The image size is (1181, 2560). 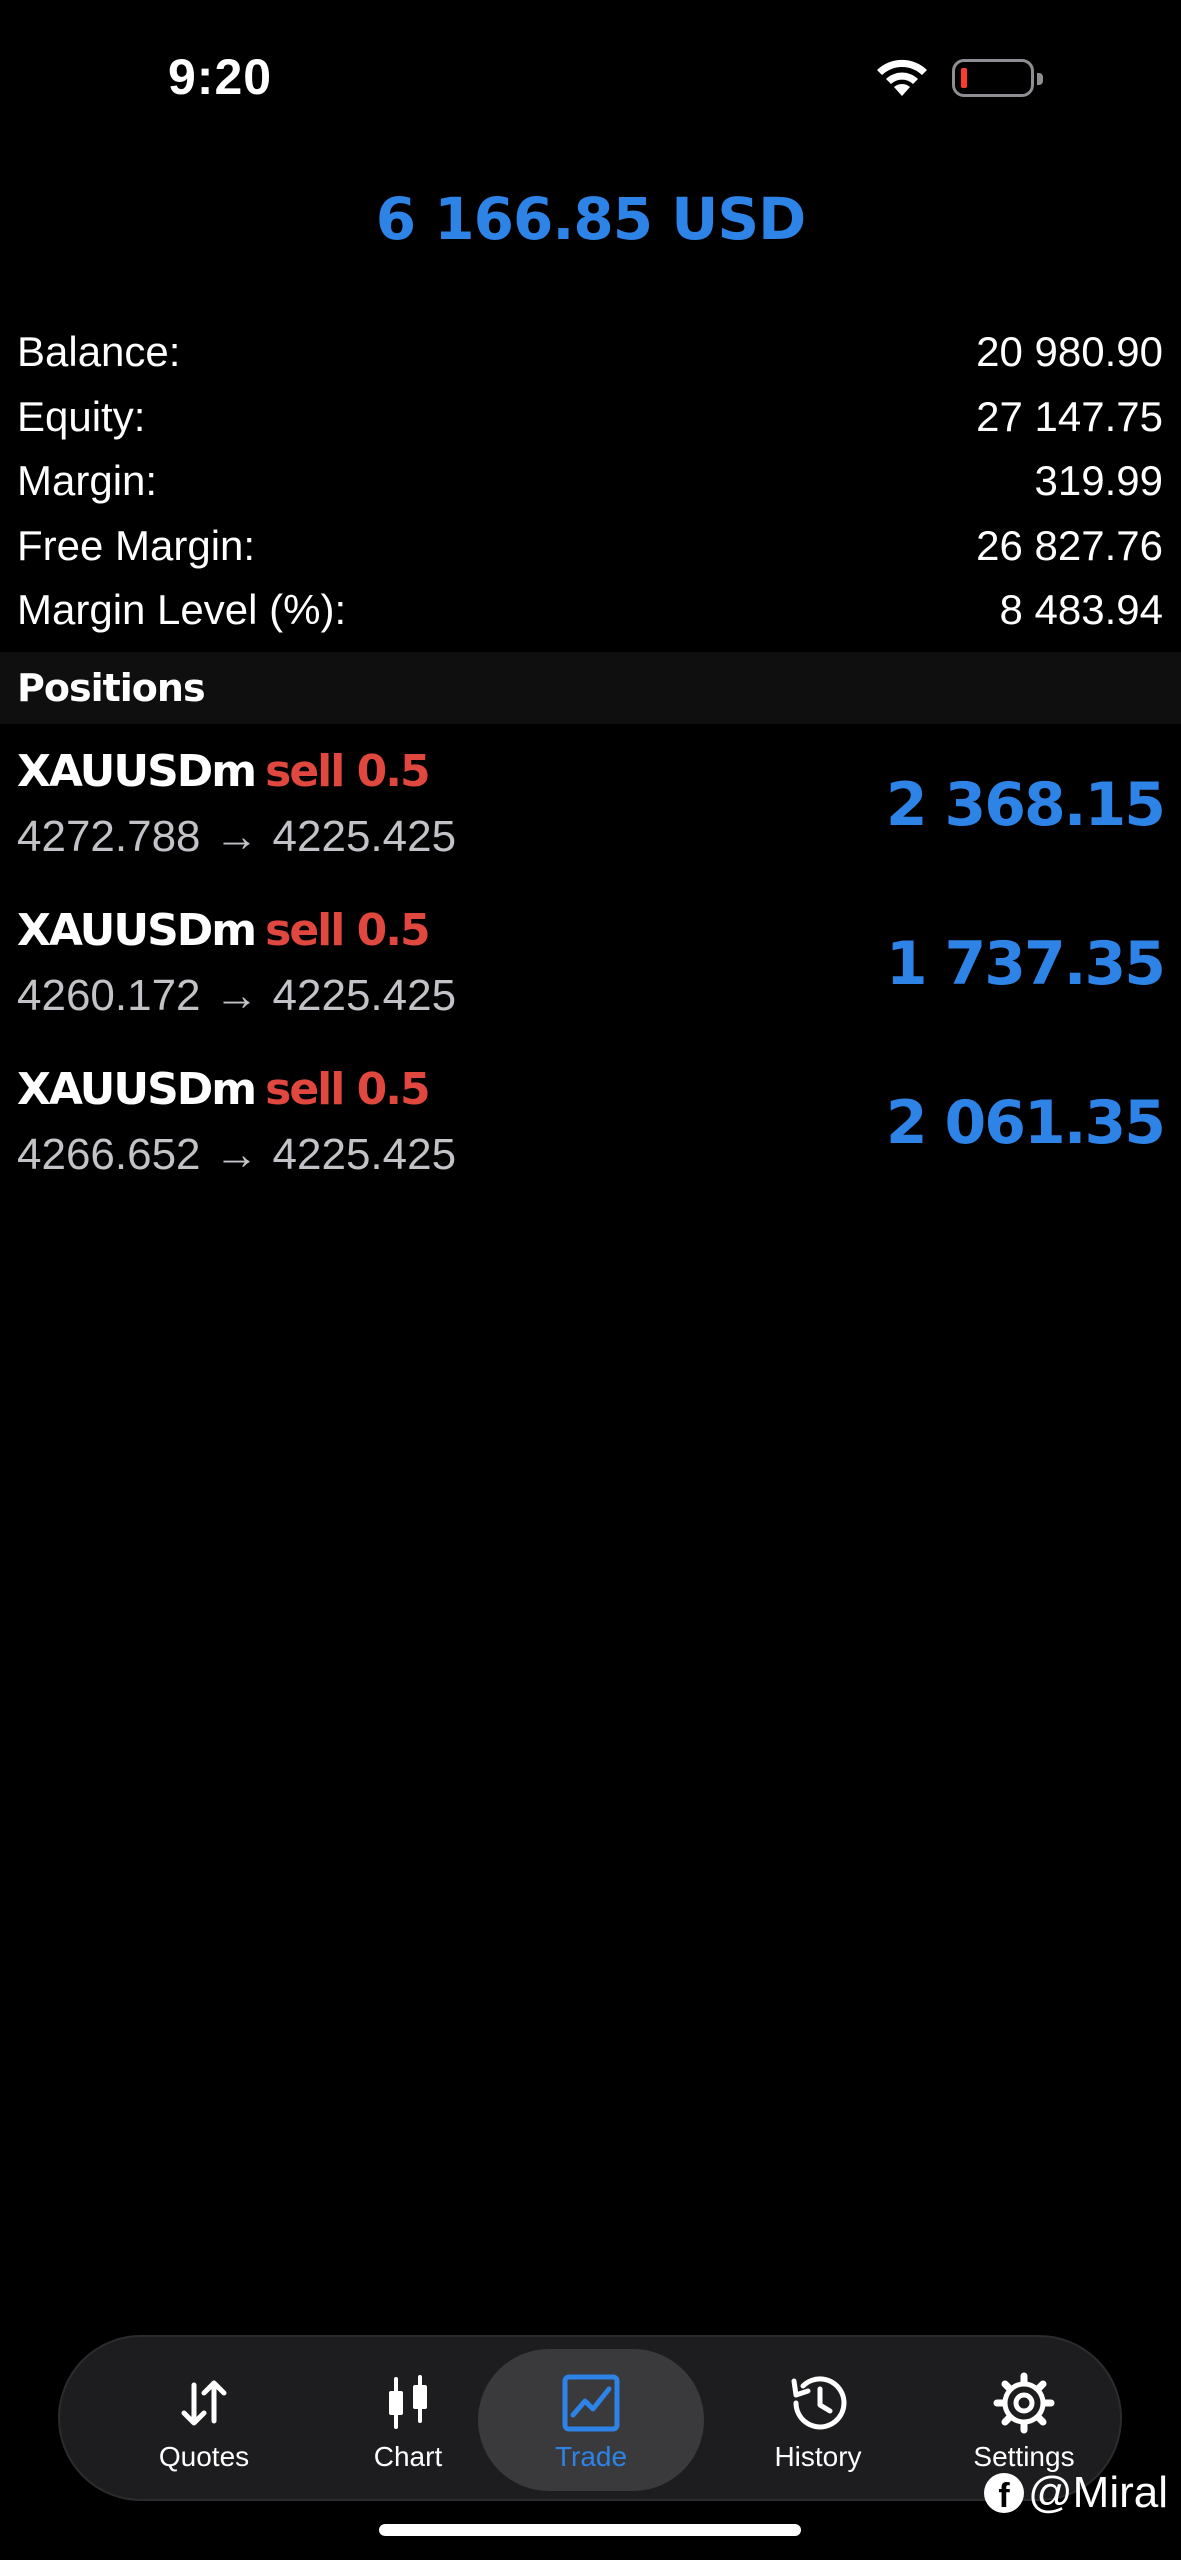 I want to click on total-profit: 6 166.85 USD, so click(x=591, y=219).